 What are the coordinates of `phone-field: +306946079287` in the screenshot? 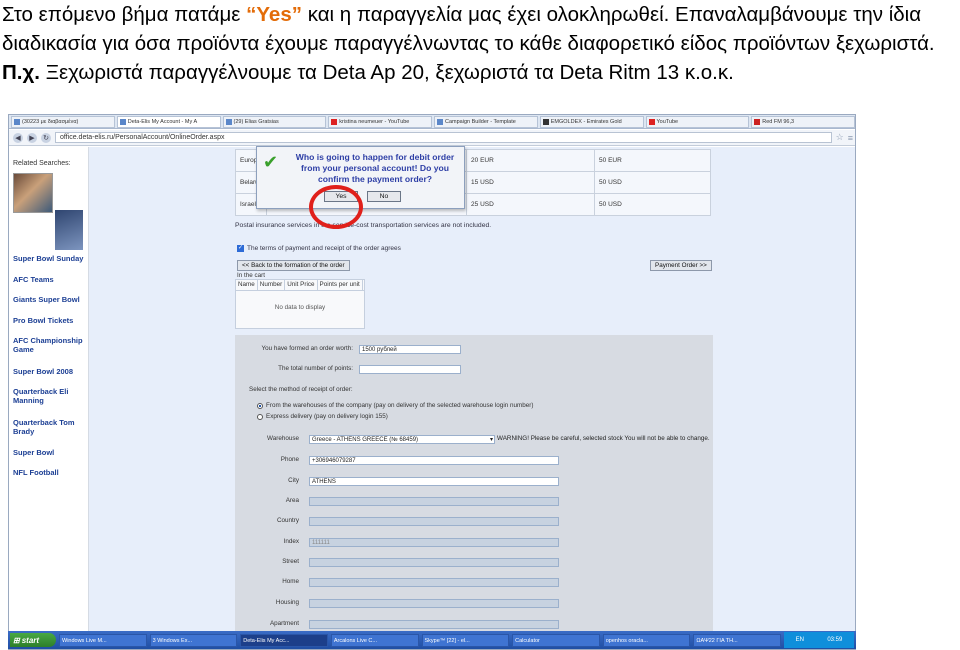 It's located at (434, 460).